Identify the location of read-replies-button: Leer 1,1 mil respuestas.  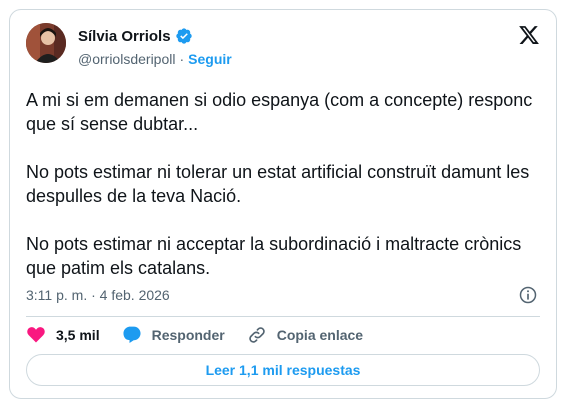
(283, 370).